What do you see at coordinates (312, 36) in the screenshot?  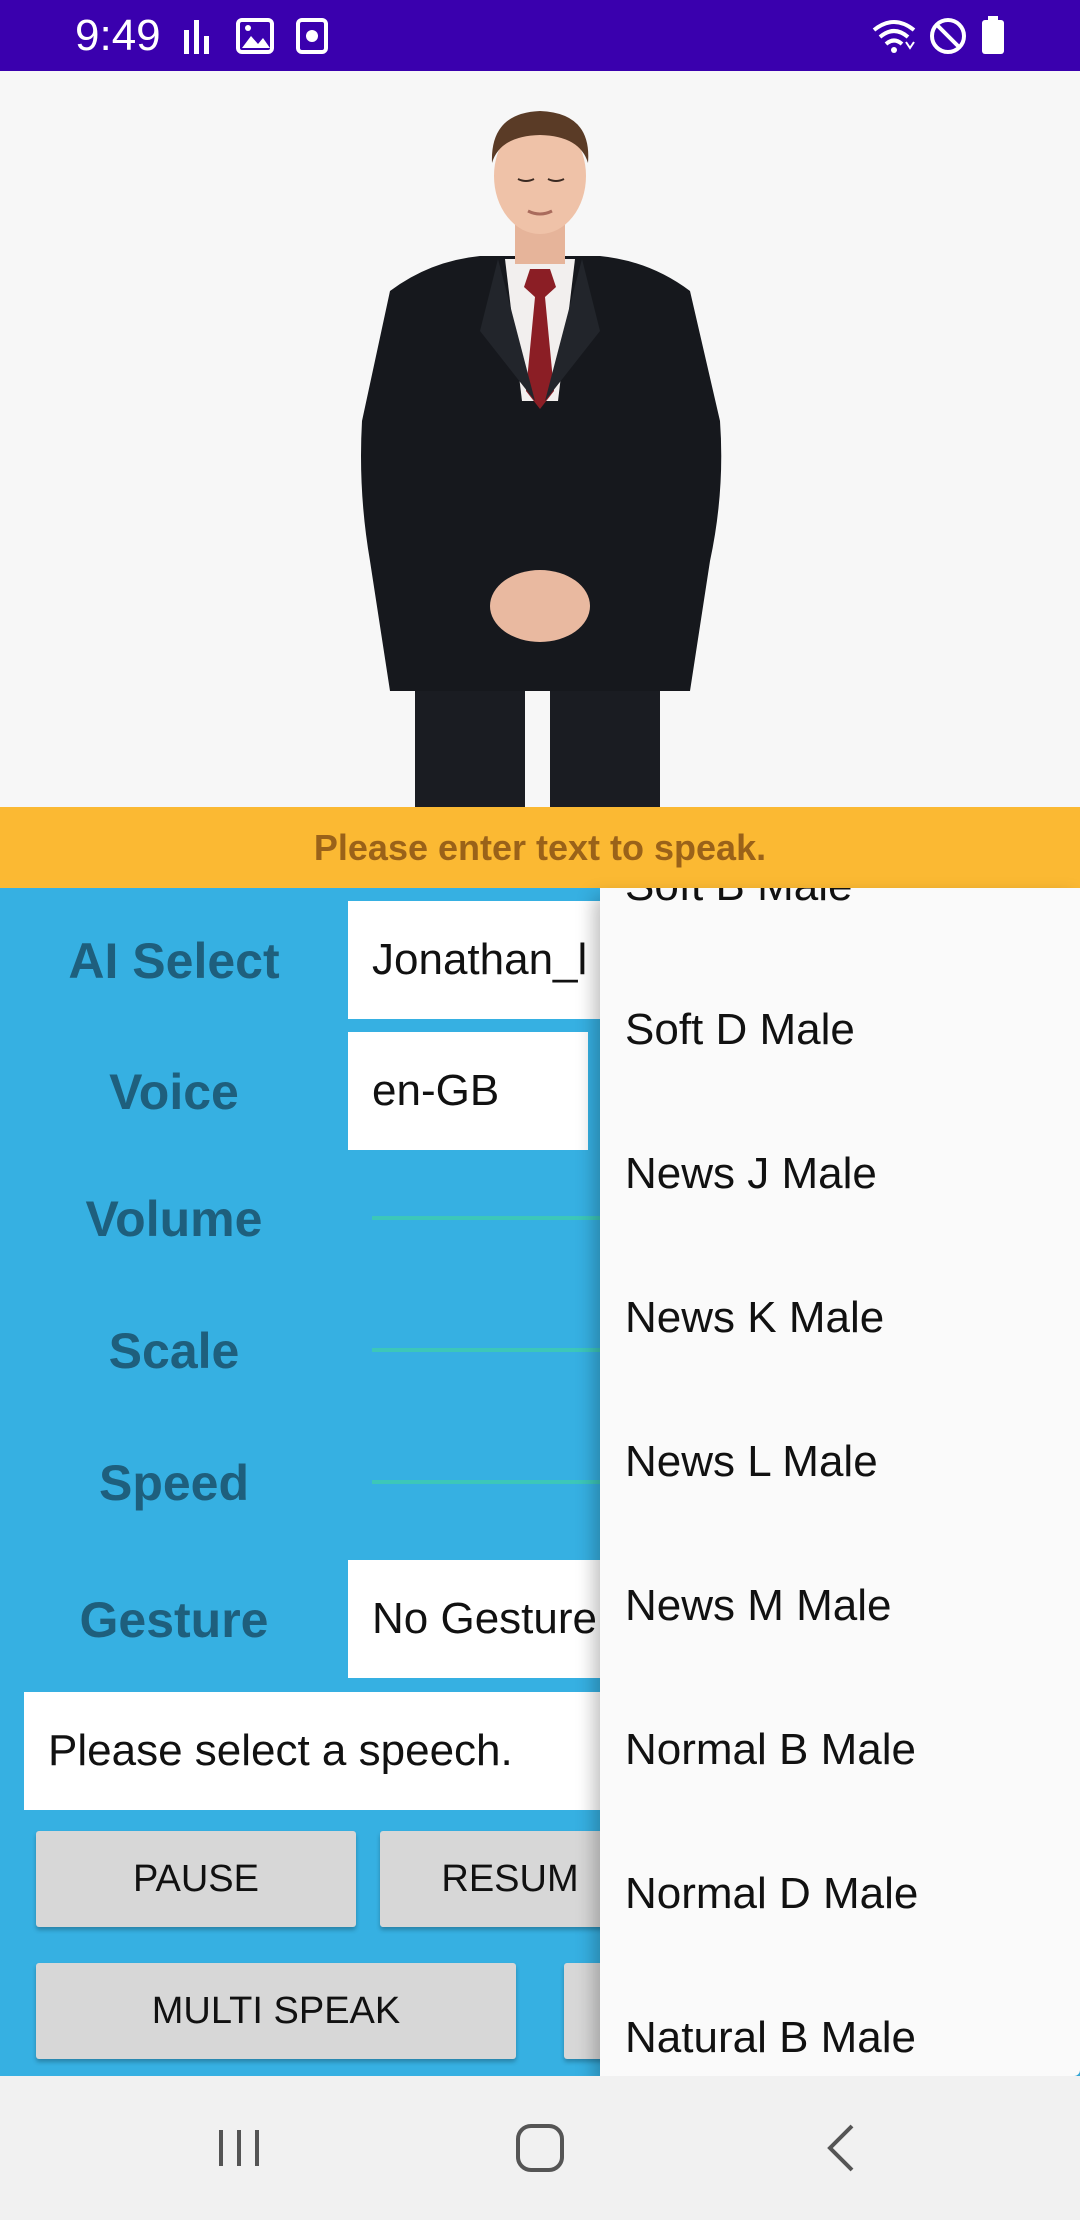 I see `camera-icon` at bounding box center [312, 36].